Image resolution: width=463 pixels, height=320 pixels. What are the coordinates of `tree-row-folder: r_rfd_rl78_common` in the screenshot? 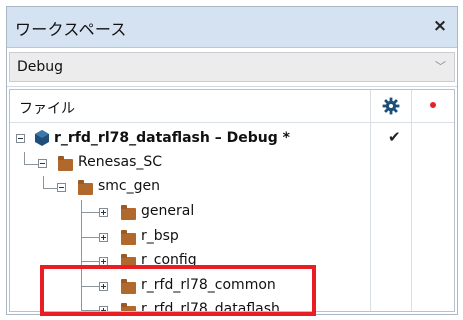 It's located at (232, 286).